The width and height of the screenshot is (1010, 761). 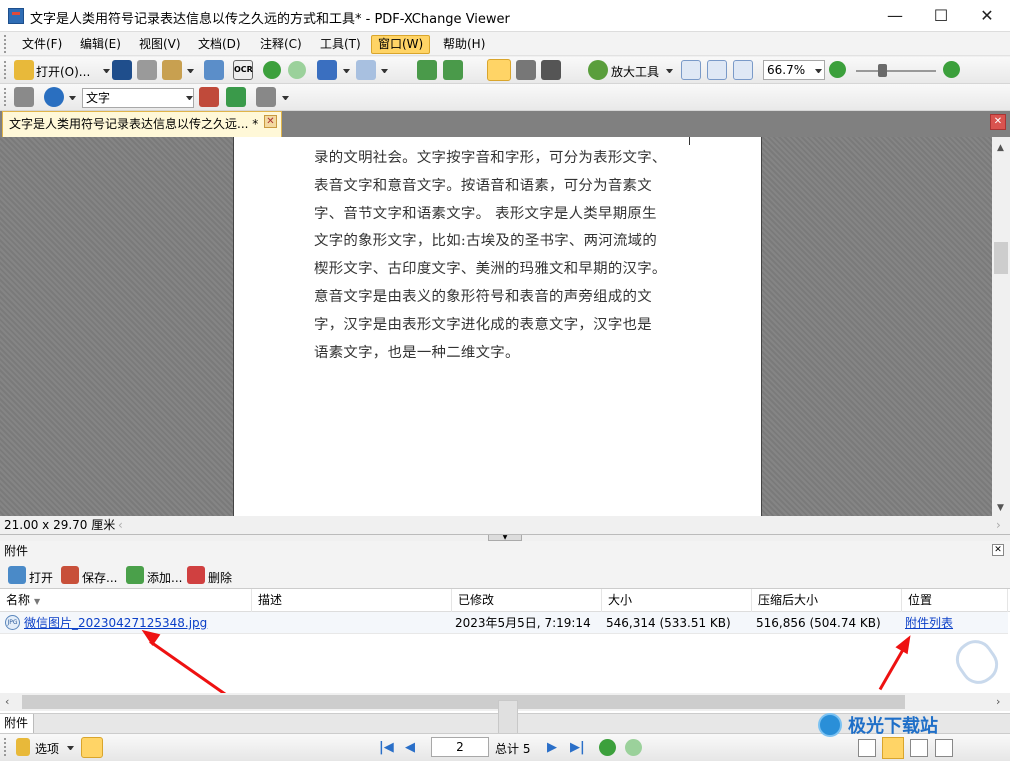 I want to click on panel-splitter: ▼, so click(x=505, y=537).